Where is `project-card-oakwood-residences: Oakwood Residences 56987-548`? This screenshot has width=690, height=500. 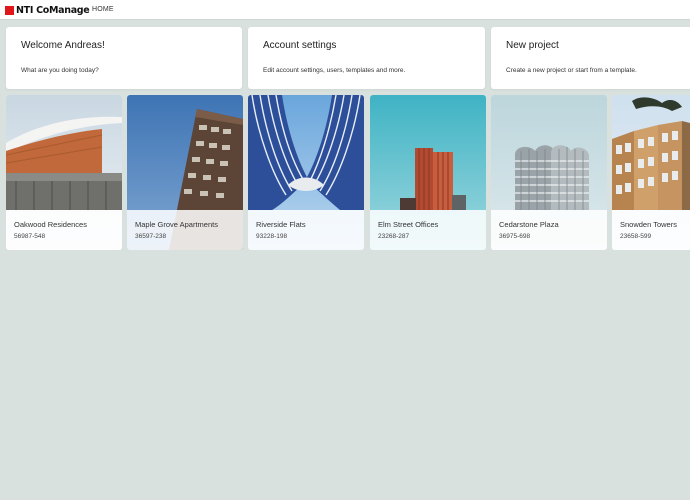 project-card-oakwood-residences: Oakwood Residences 56987-548 is located at coordinates (64, 172).